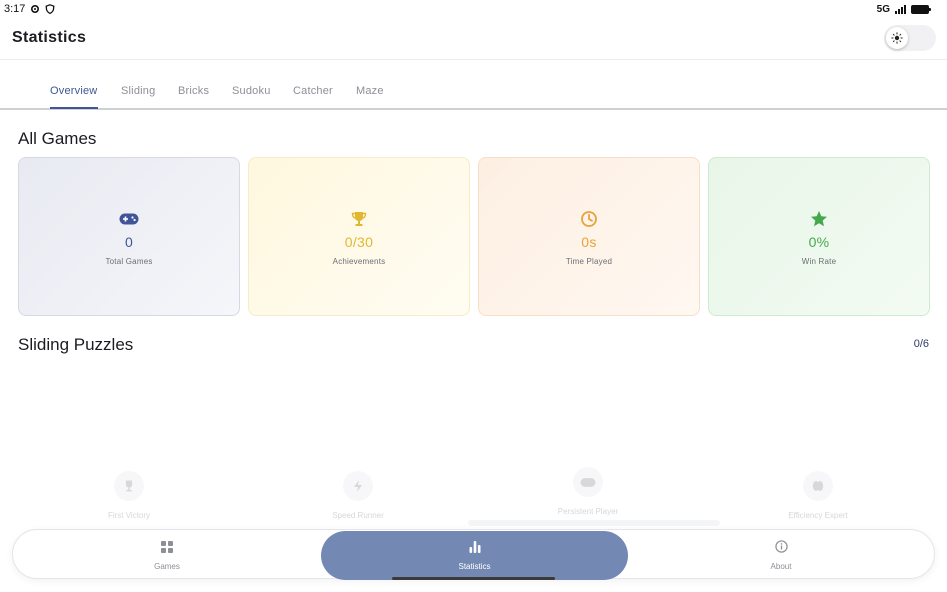 The width and height of the screenshot is (947, 592). What do you see at coordinates (474, 566) in the screenshot?
I see `nav-label: Statistics` at bounding box center [474, 566].